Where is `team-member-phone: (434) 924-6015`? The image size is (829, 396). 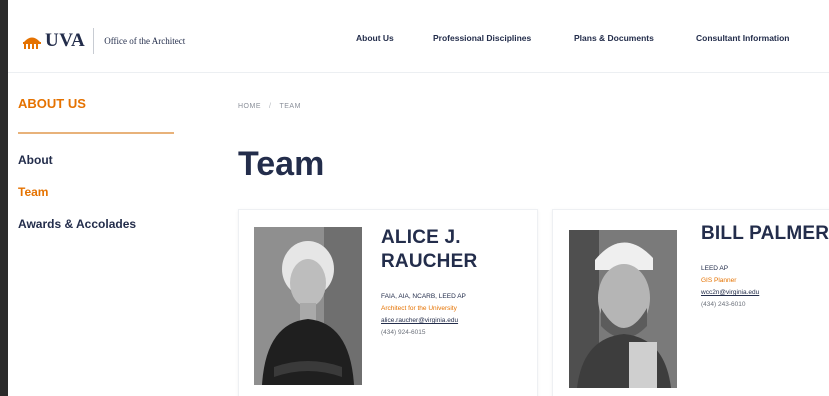
team-member-phone: (434) 924-6015 is located at coordinates (403, 332).